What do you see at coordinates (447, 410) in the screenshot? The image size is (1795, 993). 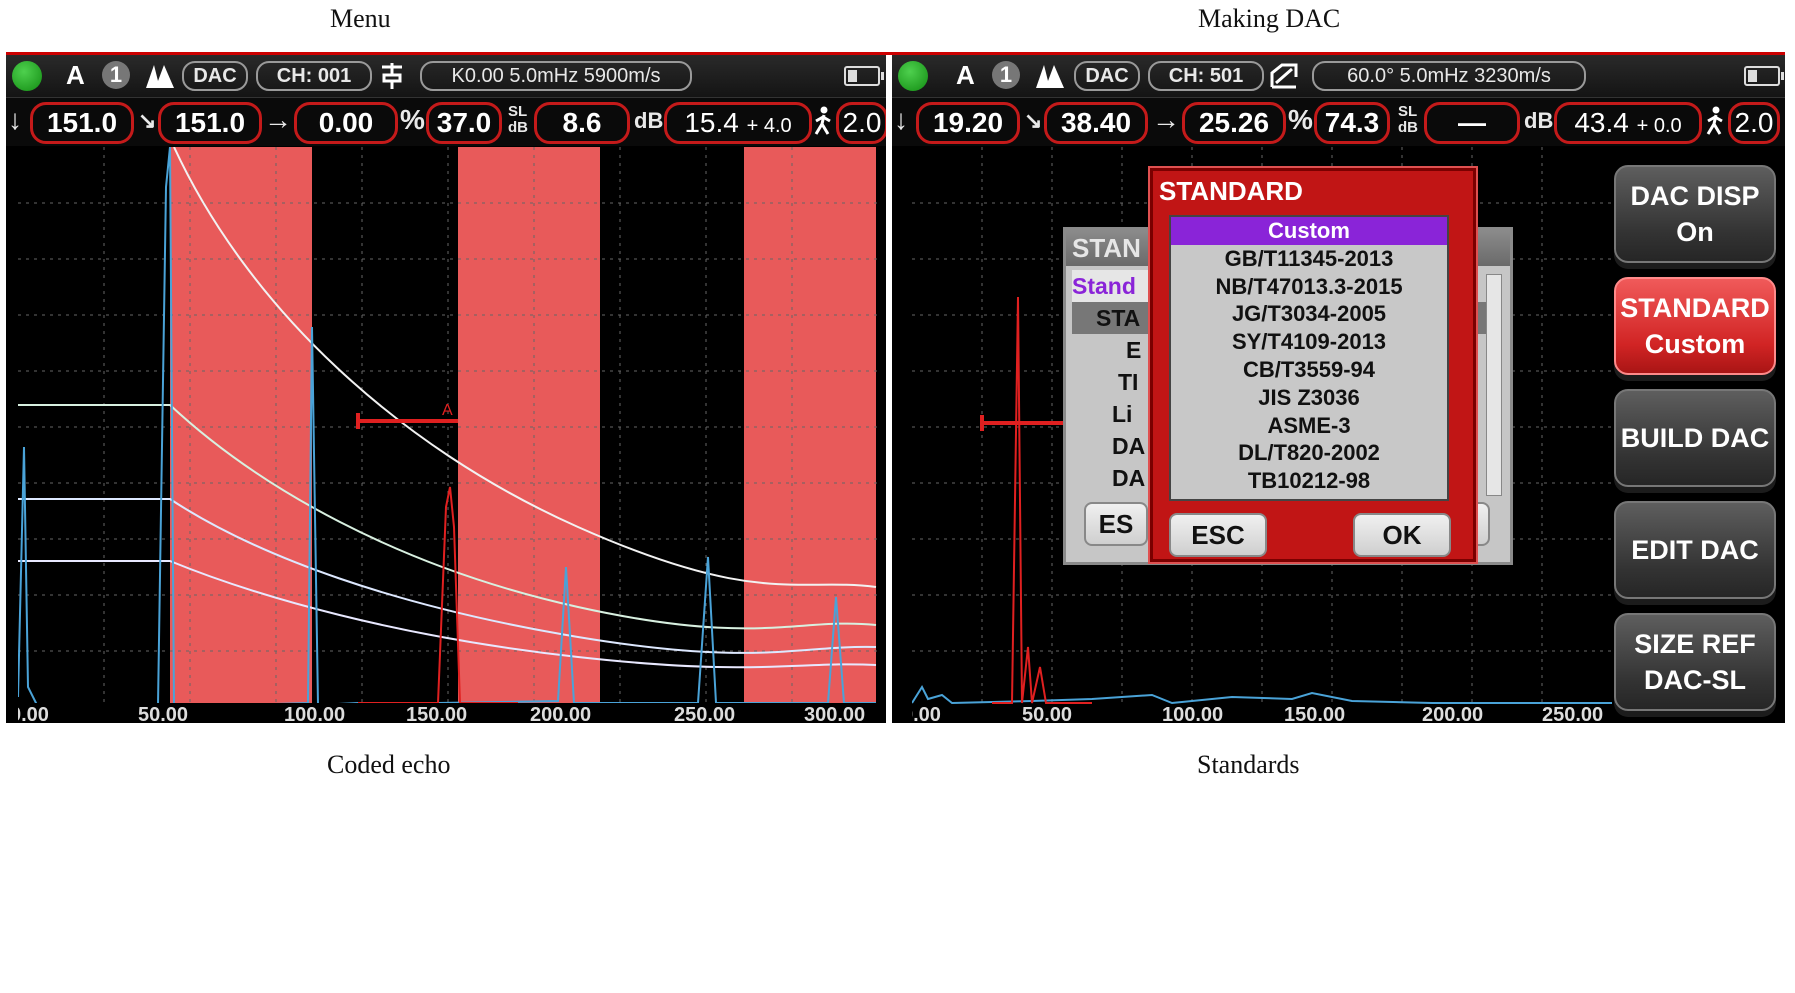 I see `gate-label: A` at bounding box center [447, 410].